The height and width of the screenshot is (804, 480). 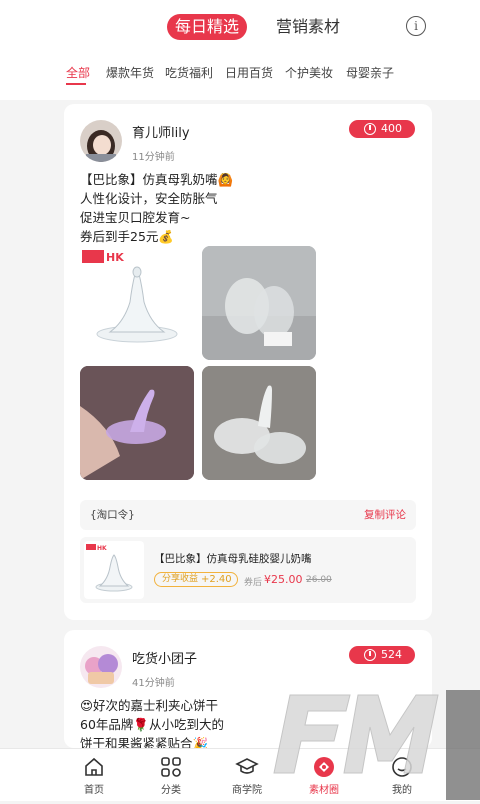 I want to click on nav-home: 首页, so click(x=94, y=775).